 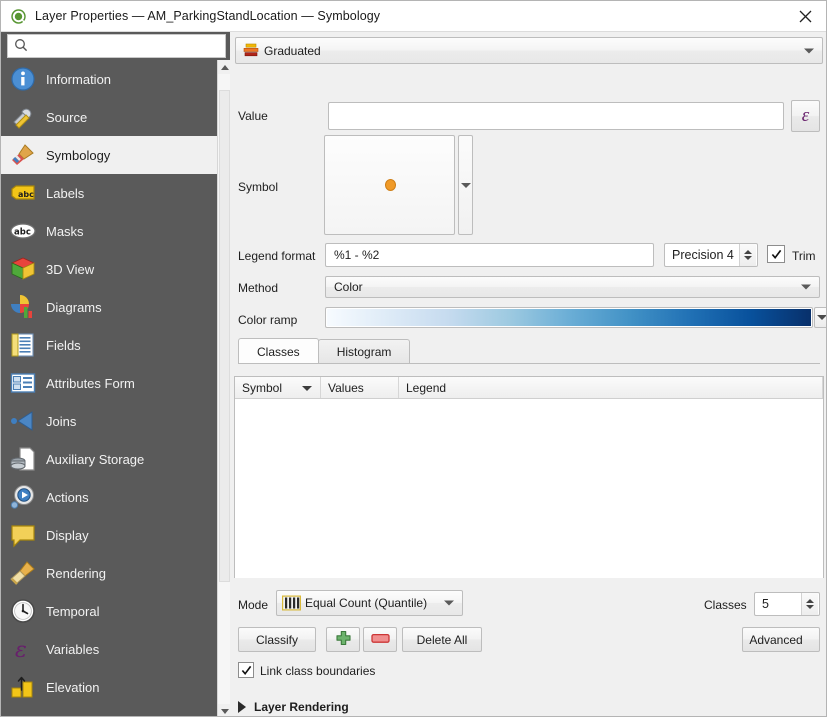 I want to click on add-class-button, so click(x=343, y=639).